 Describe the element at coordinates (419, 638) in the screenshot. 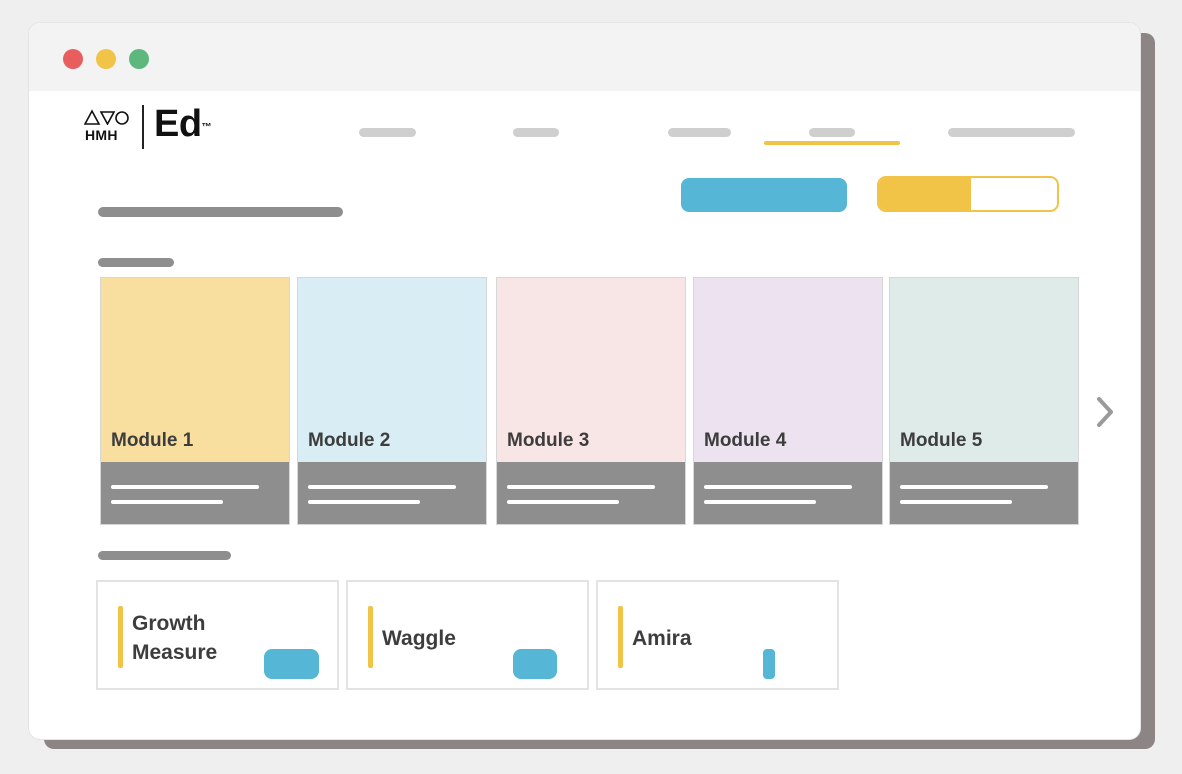

I see `app-card-title: Waggle` at that location.